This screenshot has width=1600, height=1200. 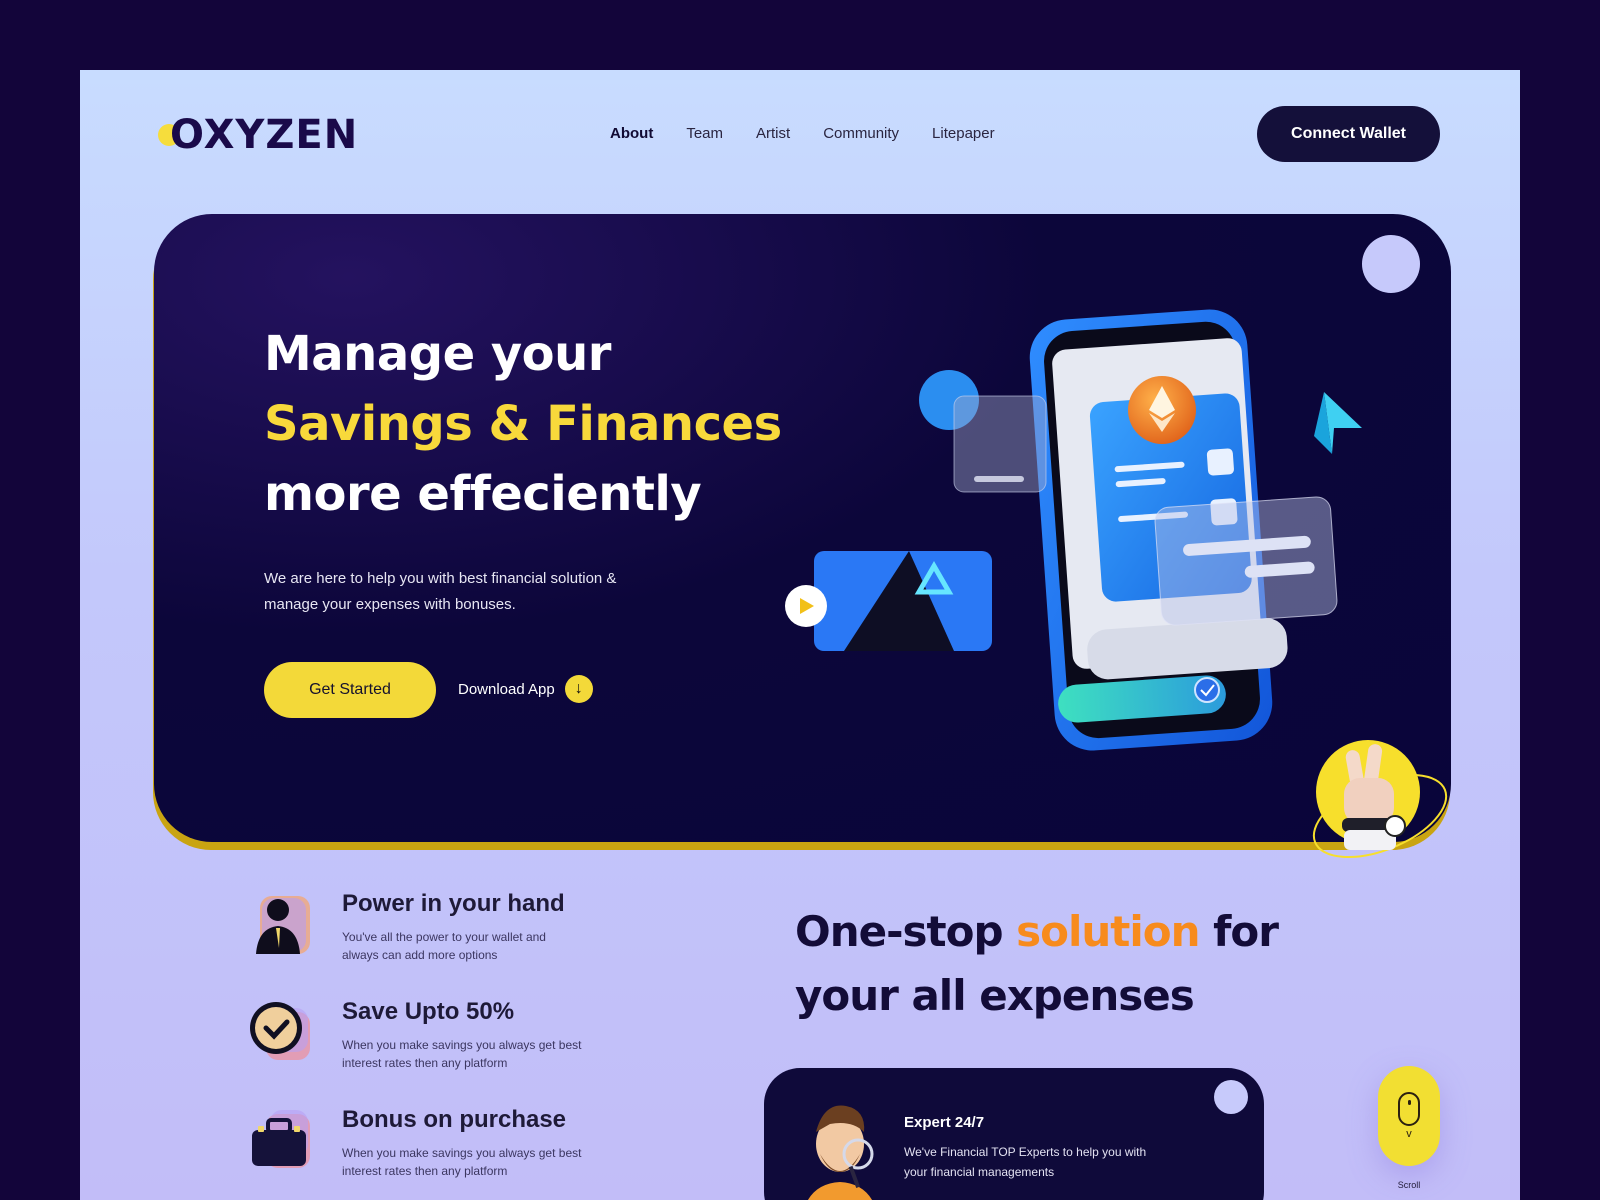 What do you see at coordinates (1231, 1097) in the screenshot?
I see `decor-dot` at bounding box center [1231, 1097].